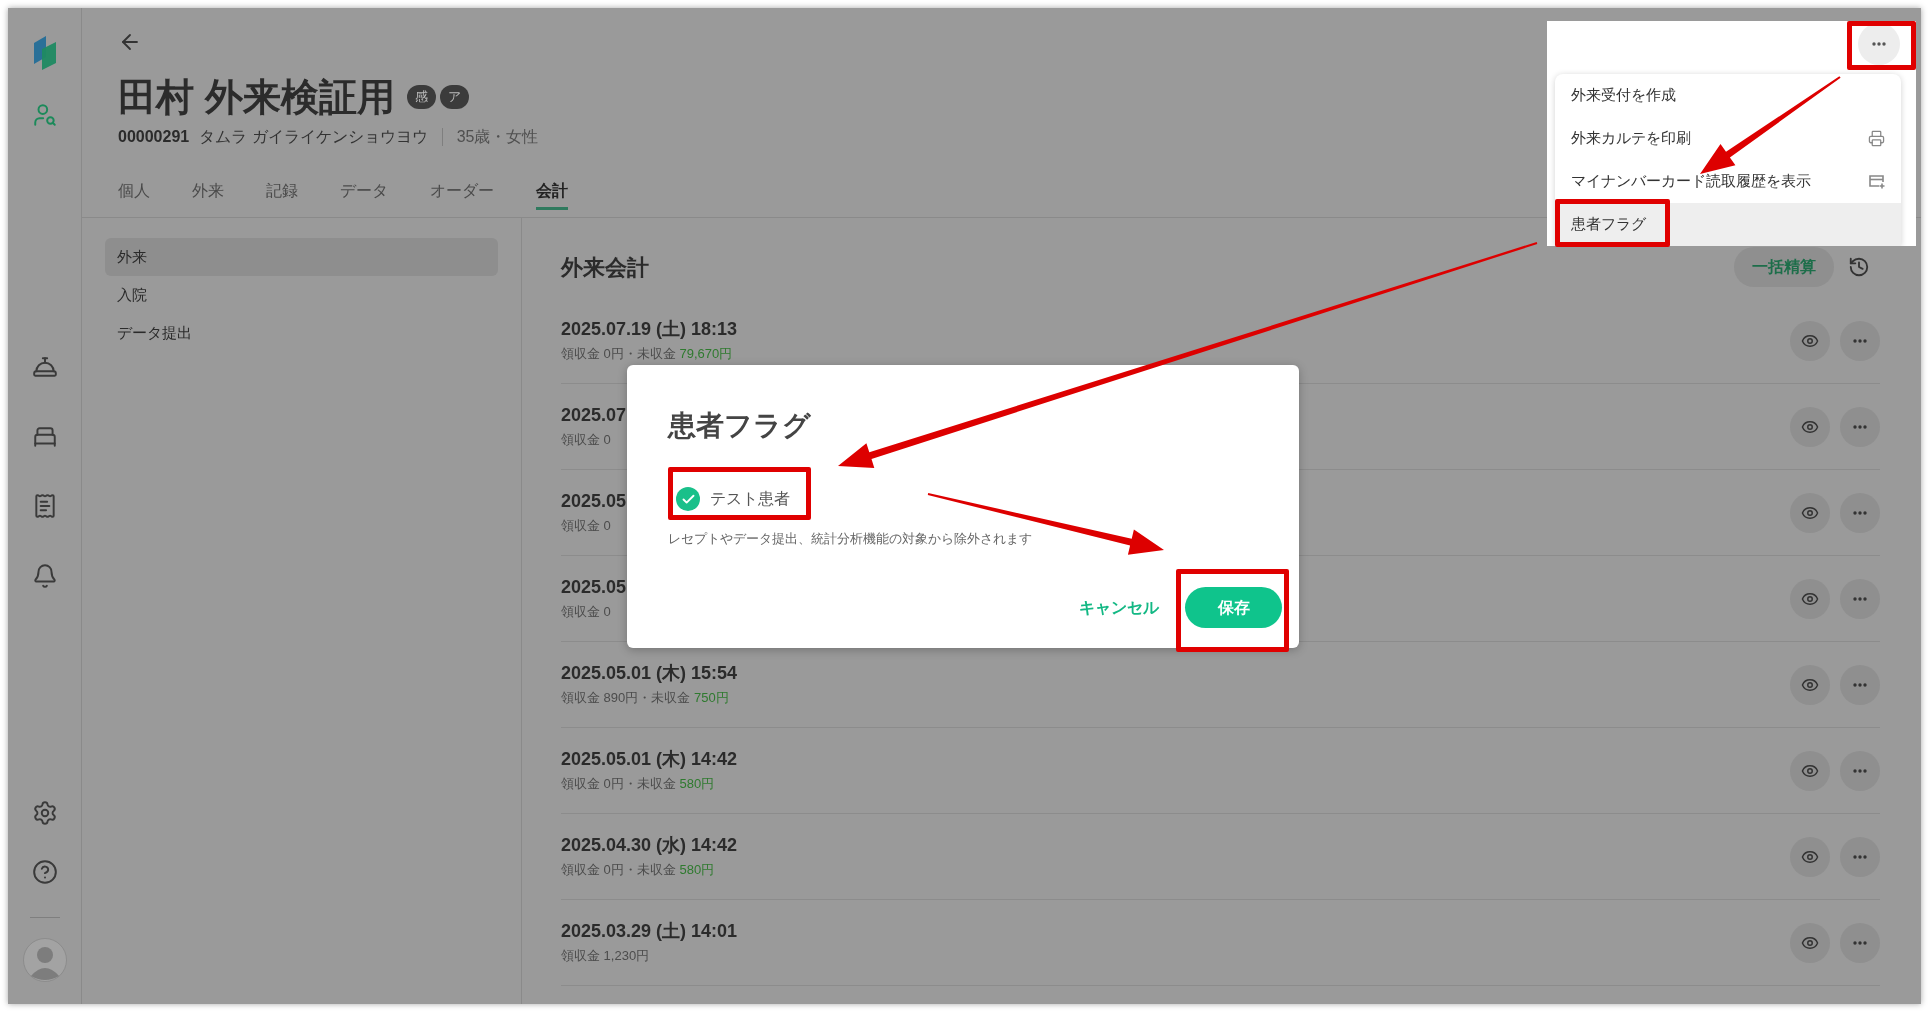 This screenshot has height=1011, width=1929. What do you see at coordinates (649, 329) in the screenshot?
I see `visit-date: 2025.07.19 (土) 18:13` at bounding box center [649, 329].